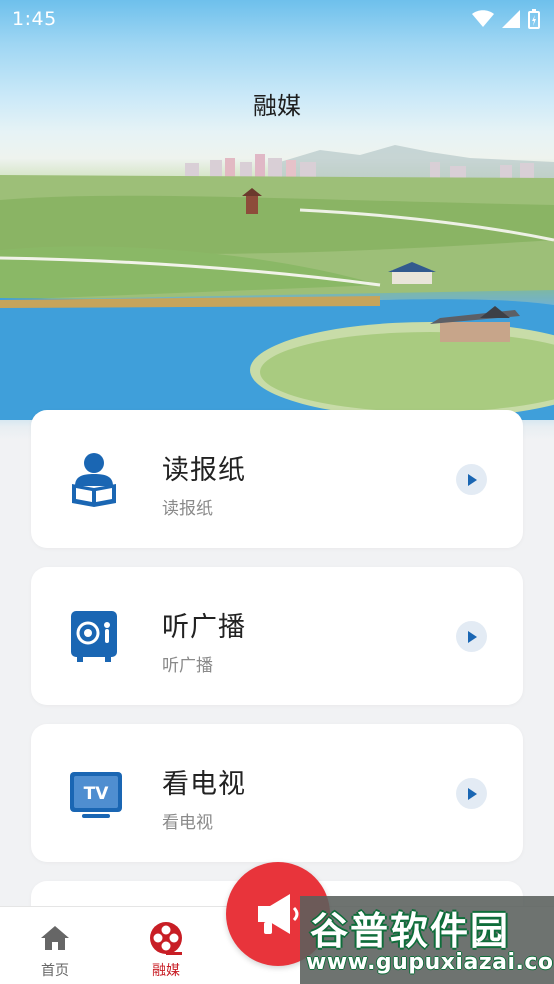 The height and width of the screenshot is (984, 554). Describe the element at coordinates (187, 509) in the screenshot. I see `card-subtitle: 读报纸` at that location.